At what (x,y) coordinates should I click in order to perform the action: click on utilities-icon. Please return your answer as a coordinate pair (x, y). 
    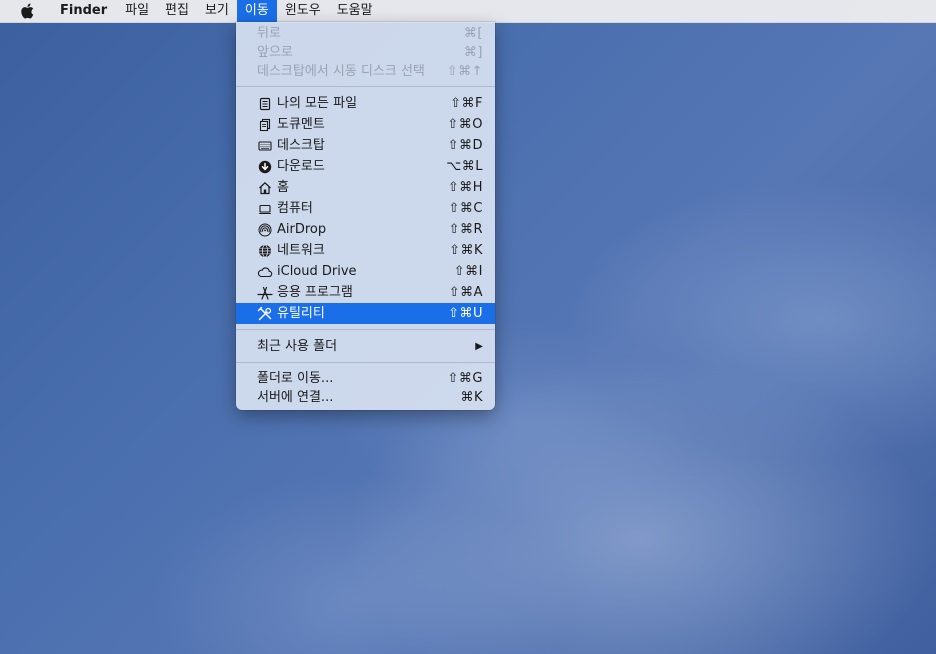
    Looking at the image, I should click on (265, 314).